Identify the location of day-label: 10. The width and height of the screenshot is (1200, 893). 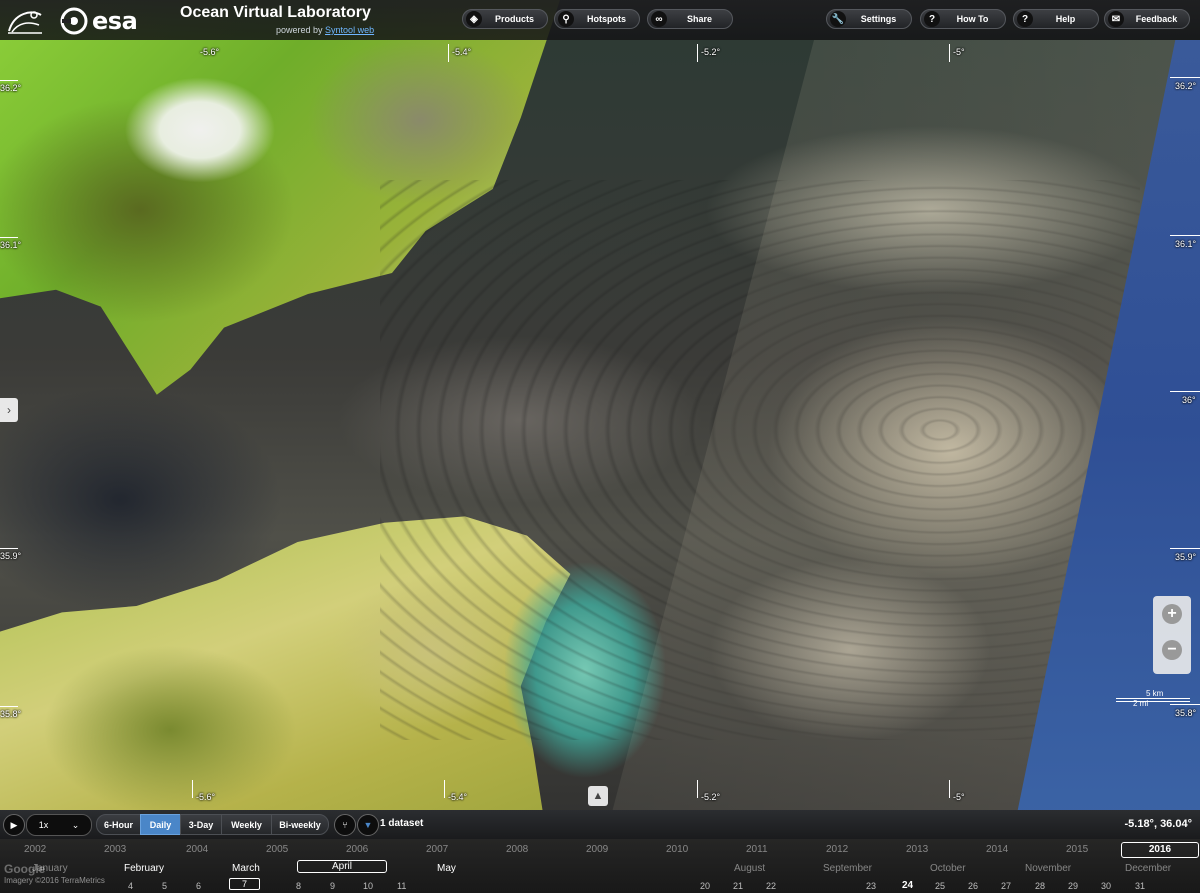
(368, 886).